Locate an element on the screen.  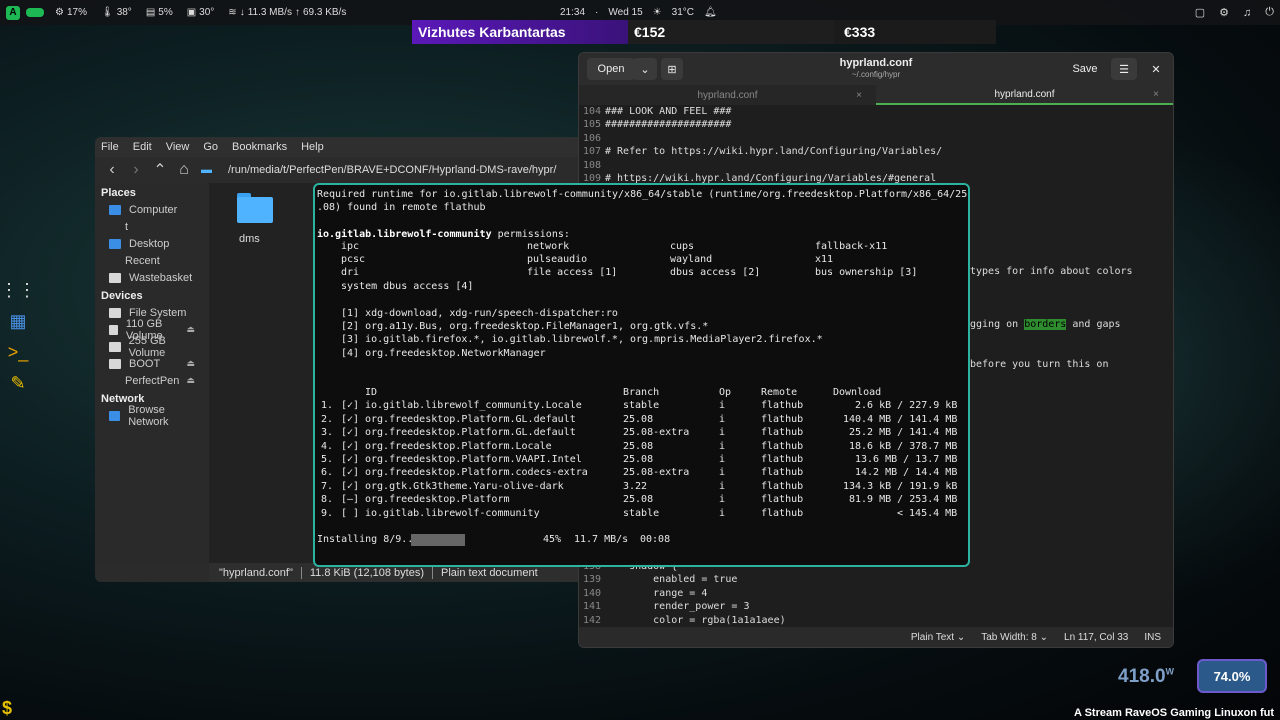
close-button: ✕ is located at coordinates (1156, 69).